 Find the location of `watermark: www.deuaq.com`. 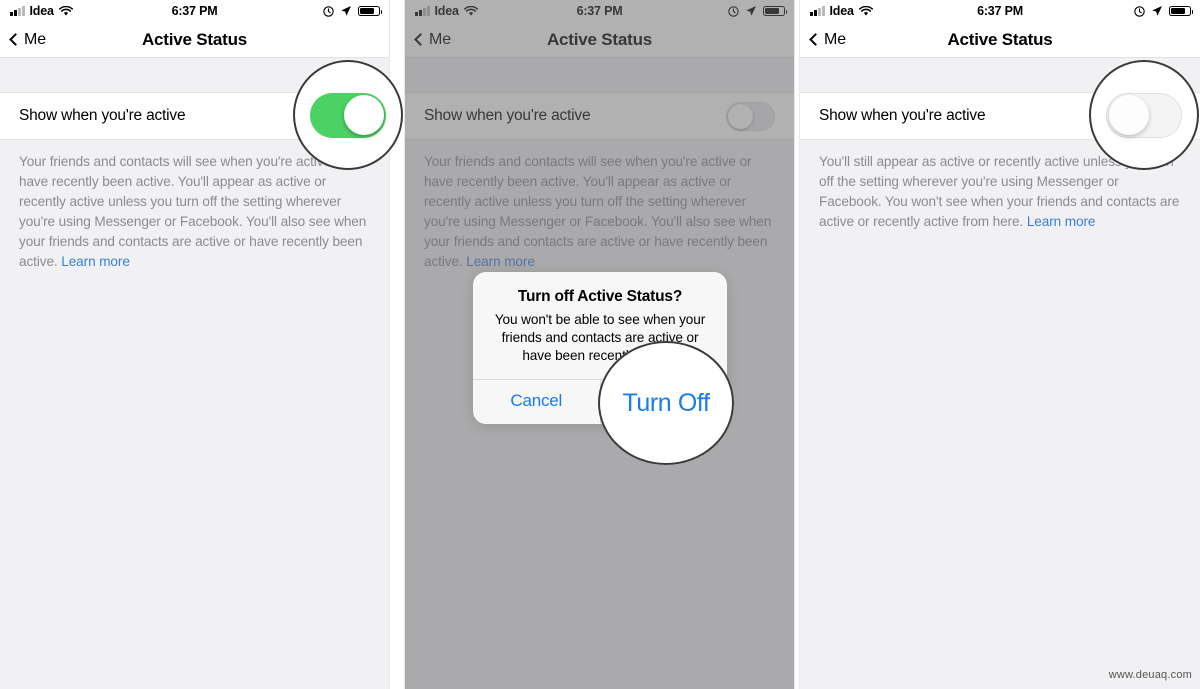

watermark: www.deuaq.com is located at coordinates (1150, 675).